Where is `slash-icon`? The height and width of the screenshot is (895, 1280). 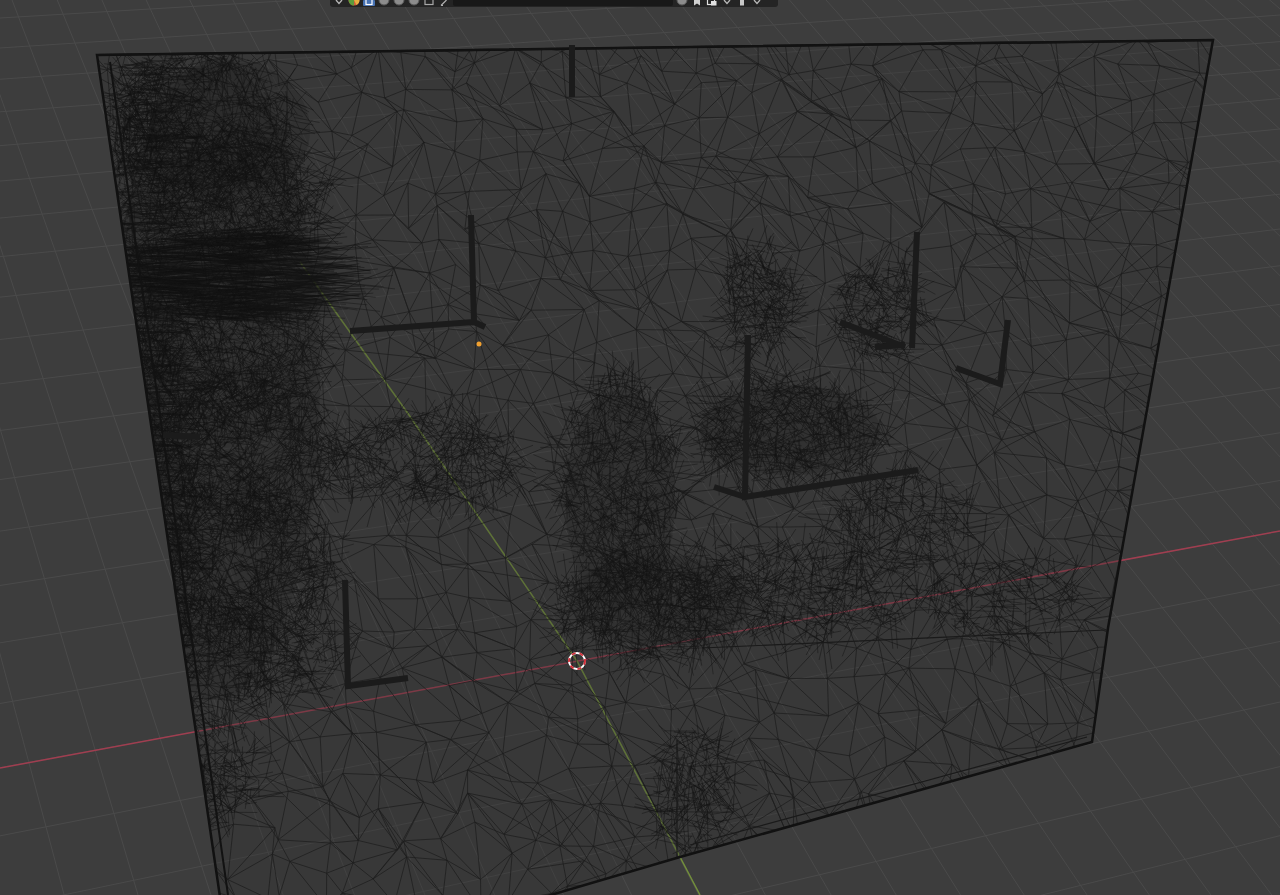 slash-icon is located at coordinates (444, 3).